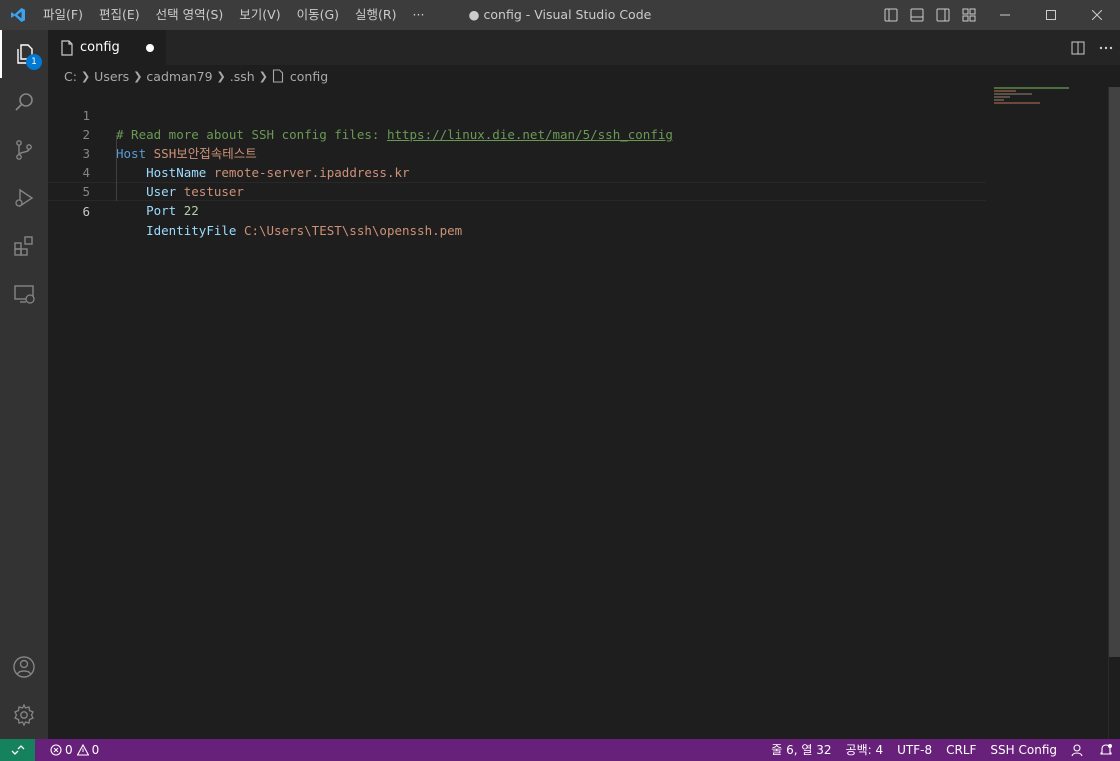 The height and width of the screenshot is (761, 1120). What do you see at coordinates (17, 750) in the screenshot?
I see `remote-indicator-icon` at bounding box center [17, 750].